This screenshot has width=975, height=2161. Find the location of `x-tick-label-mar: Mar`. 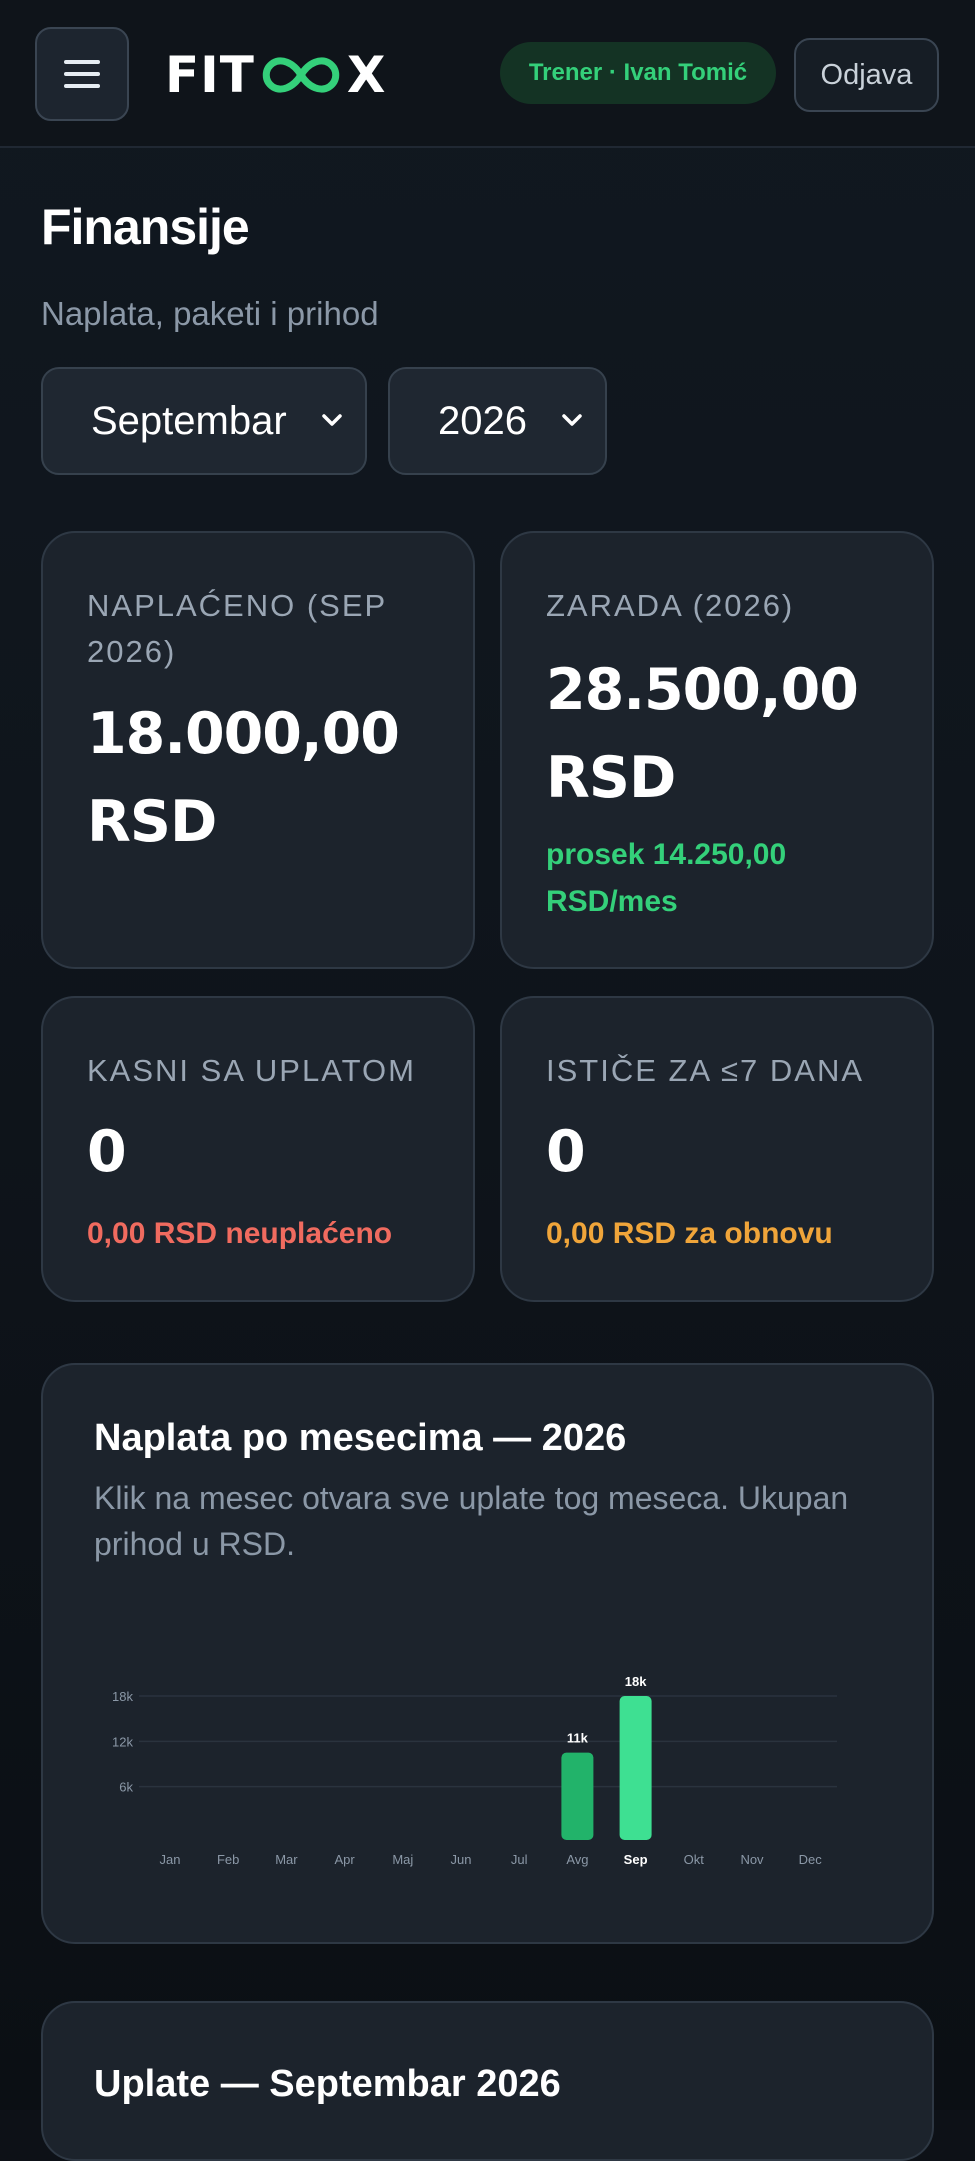

x-tick-label-mar: Mar is located at coordinates (286, 1859).